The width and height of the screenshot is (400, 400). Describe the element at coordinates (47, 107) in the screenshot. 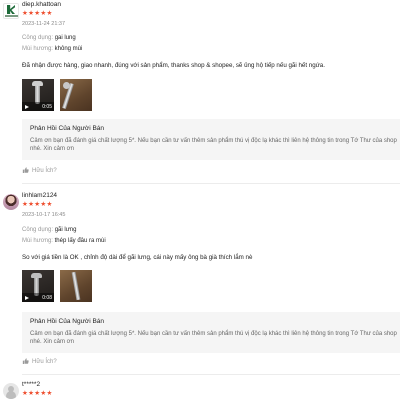

I see `video-duration: 0:05` at that location.